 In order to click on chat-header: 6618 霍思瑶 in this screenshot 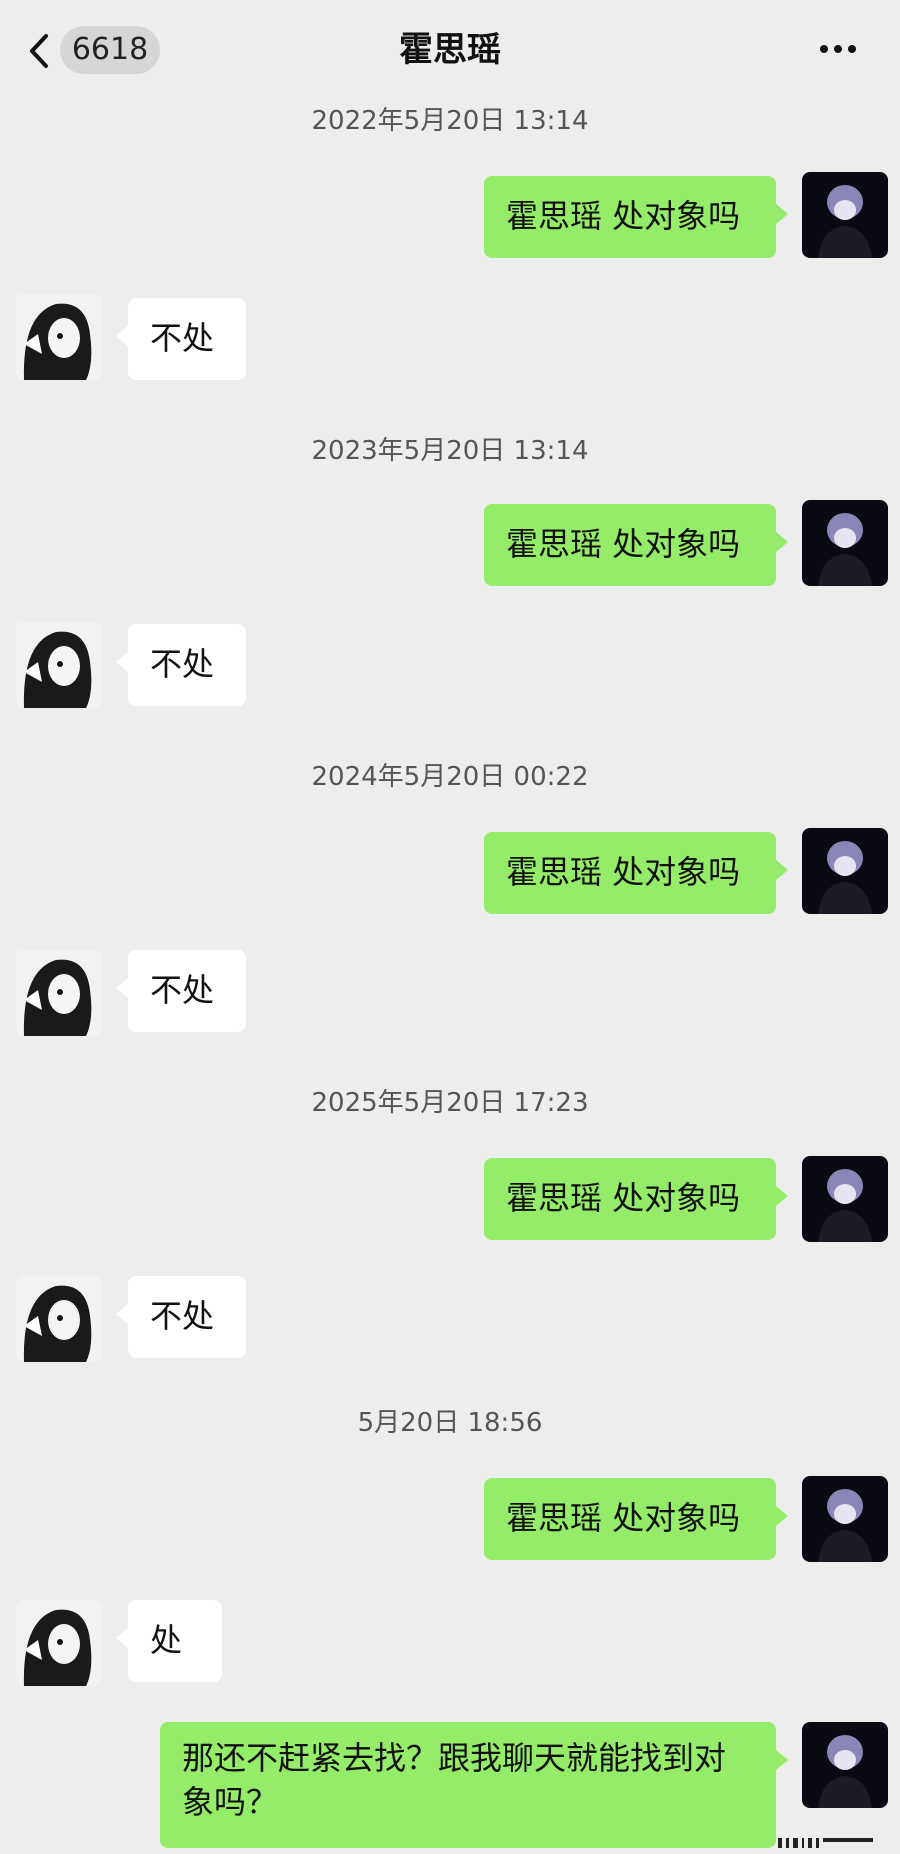, I will do `click(450, 50)`.